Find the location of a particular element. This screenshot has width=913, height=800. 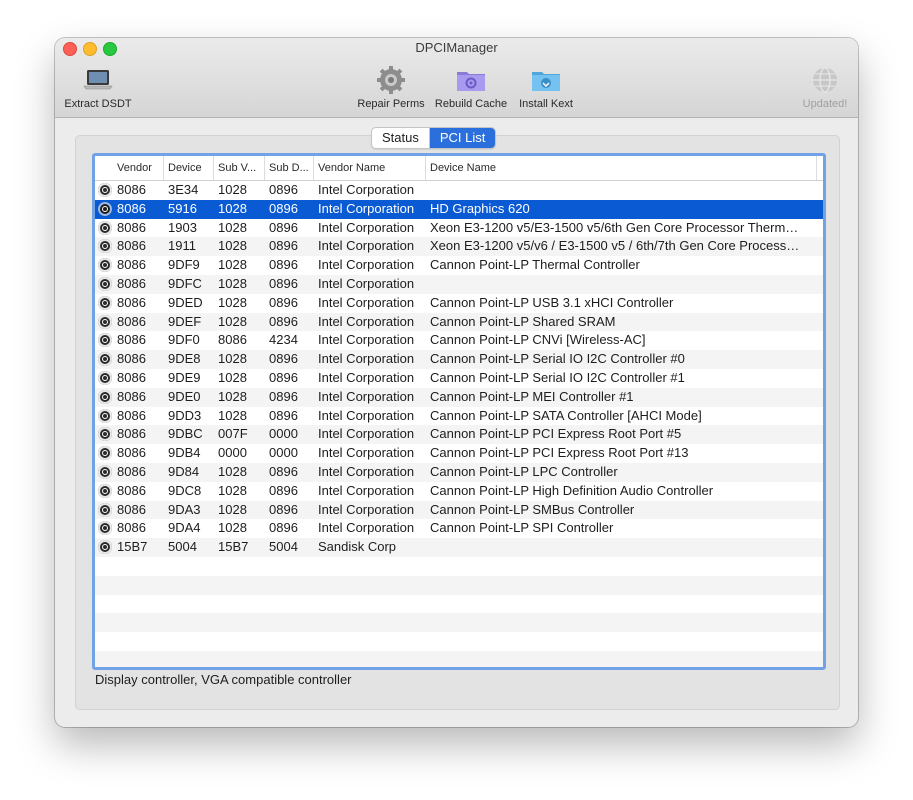

gear-icon is located at coordinates (391, 80).